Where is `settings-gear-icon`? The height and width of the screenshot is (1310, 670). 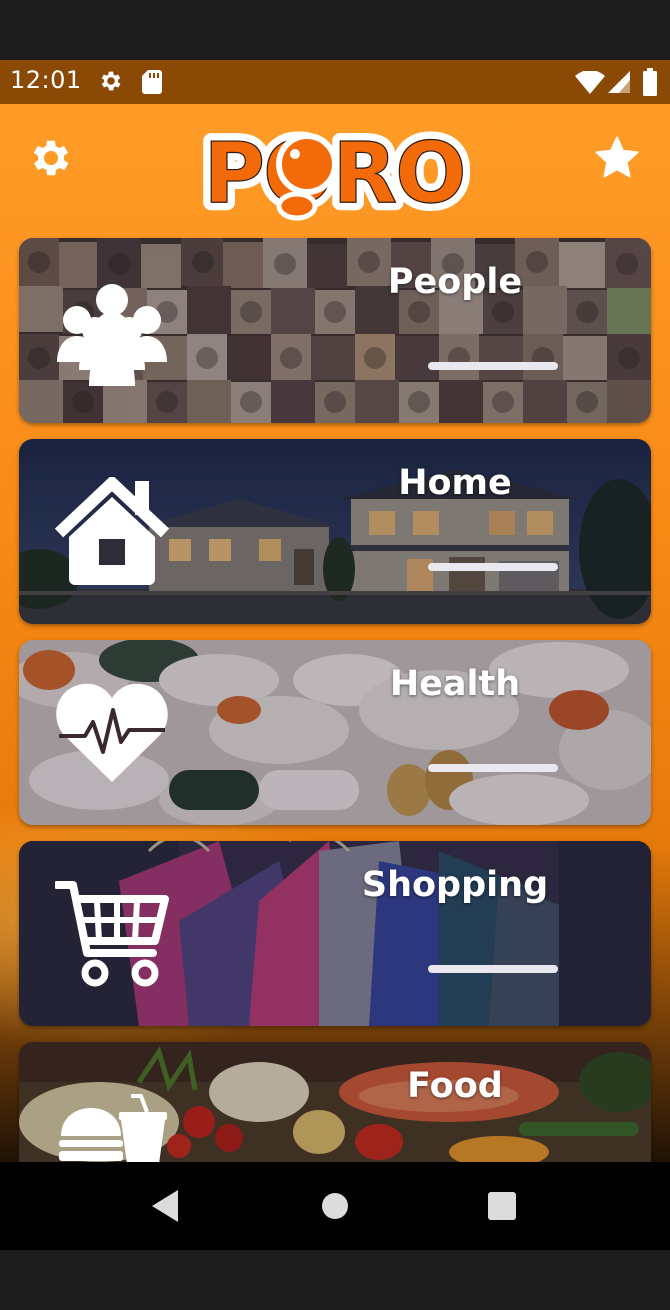
settings-gear-icon is located at coordinates (111, 81).